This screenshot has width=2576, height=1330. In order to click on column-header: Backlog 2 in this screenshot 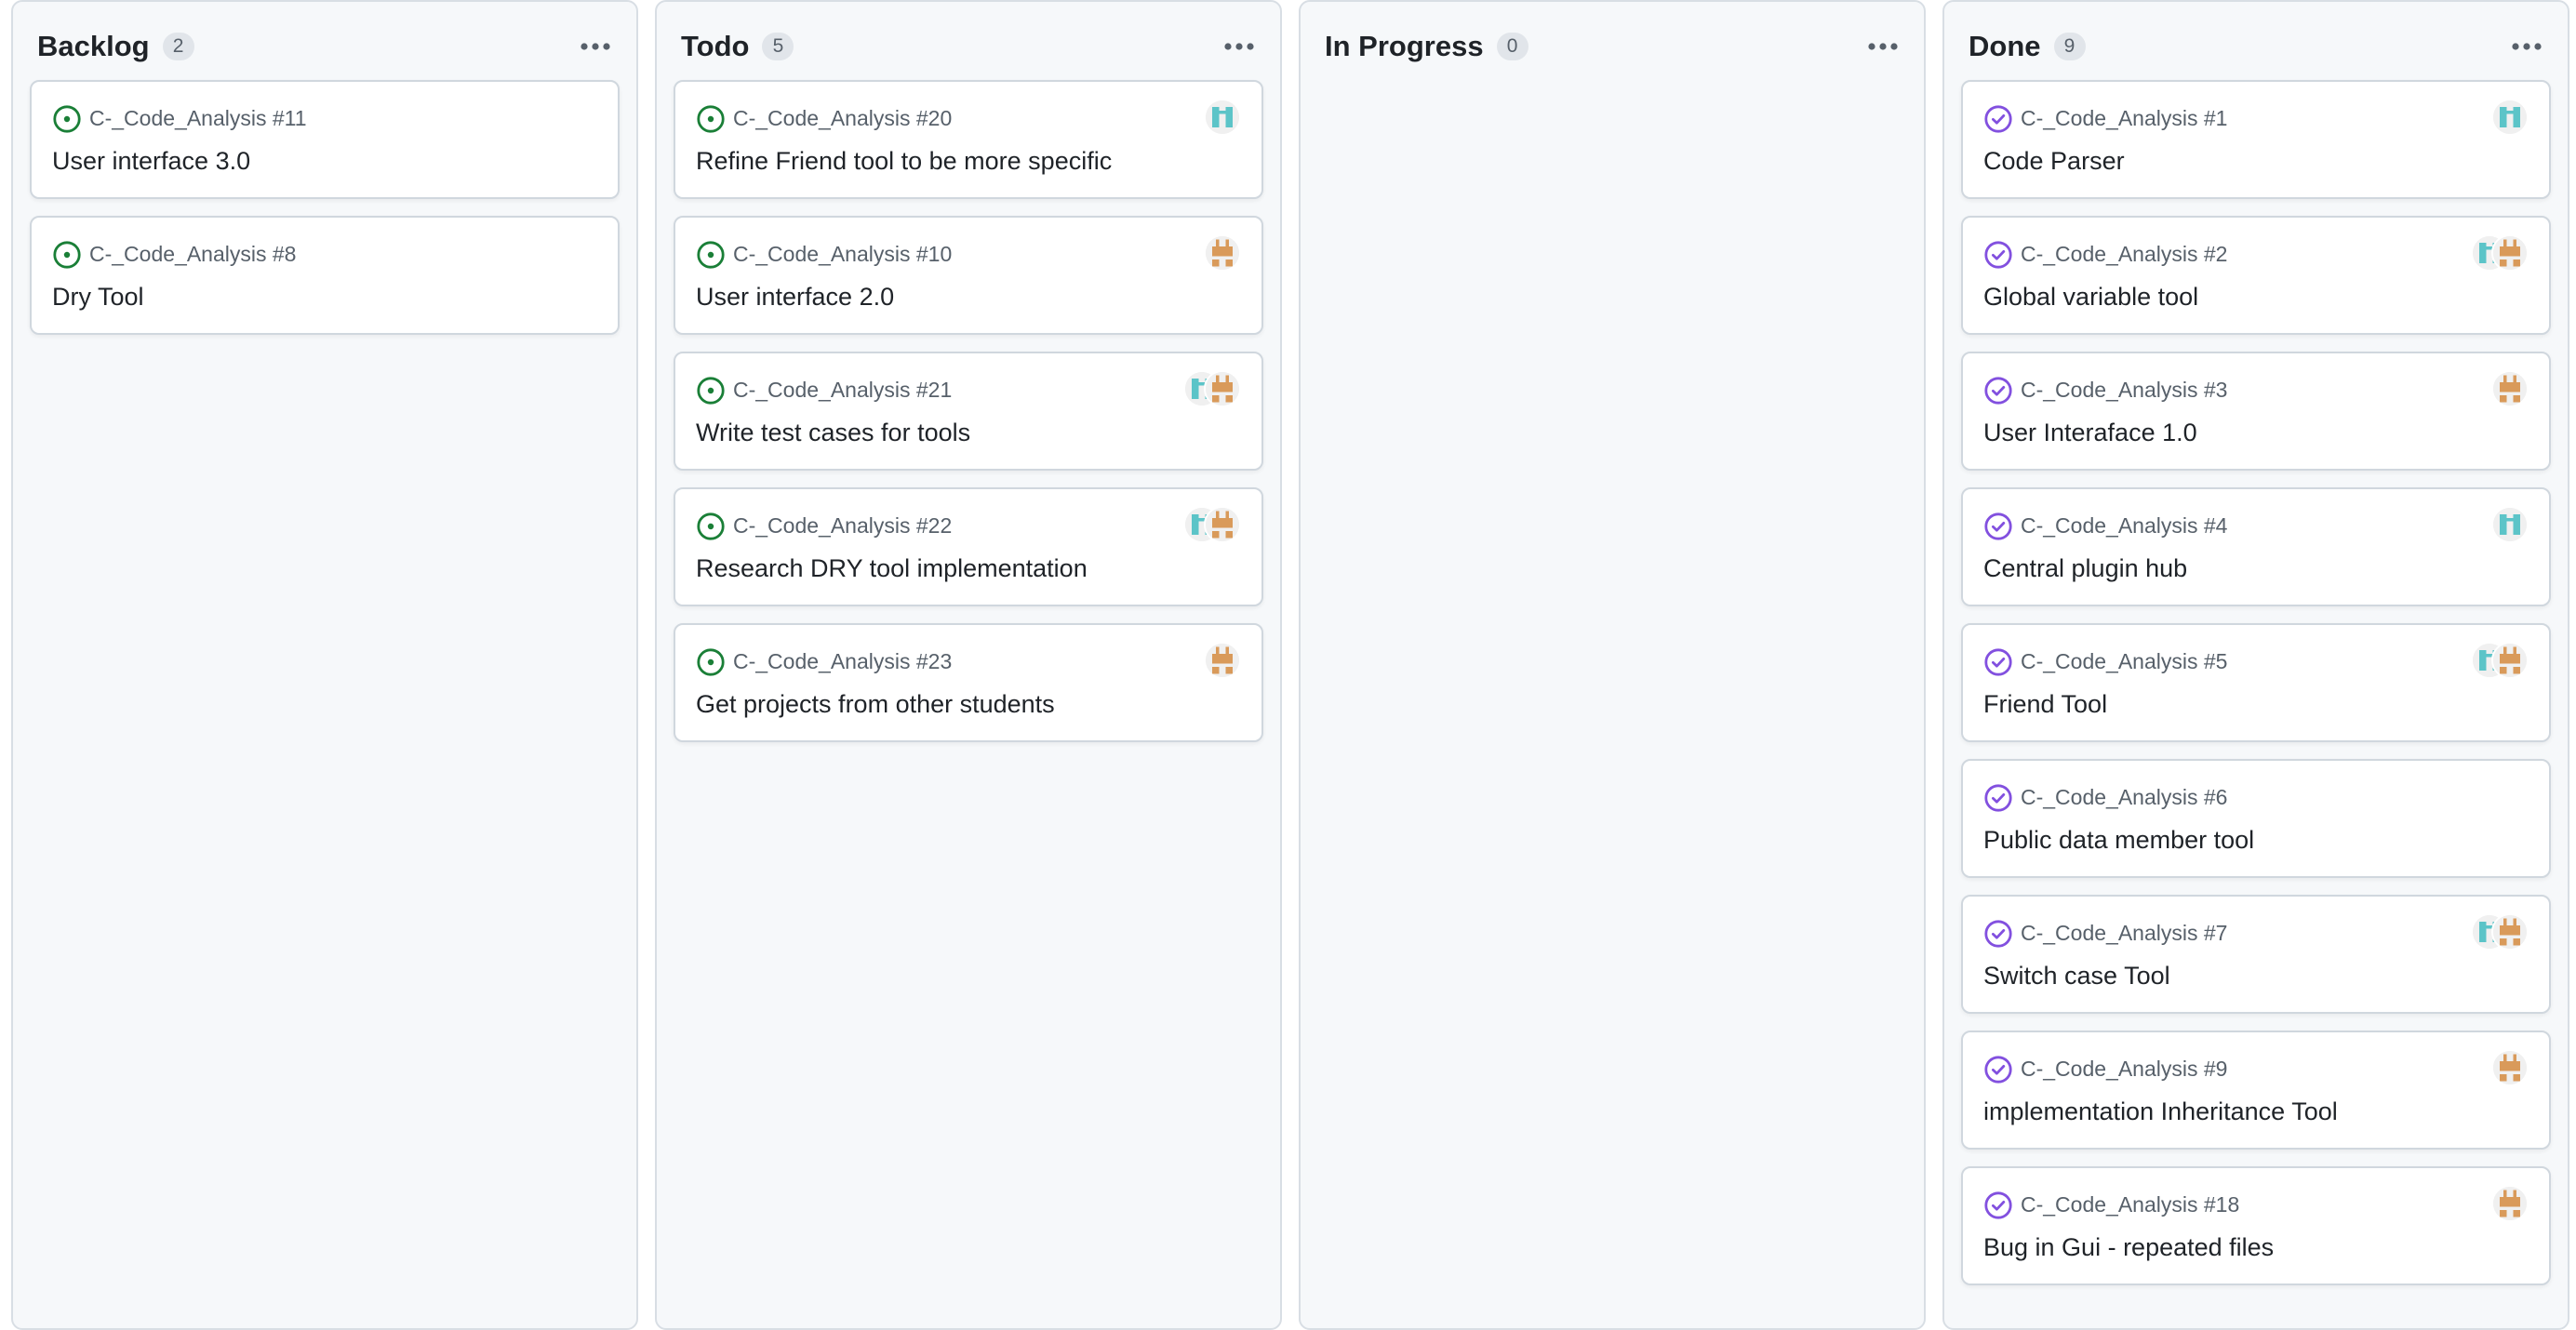, I will do `click(328, 47)`.